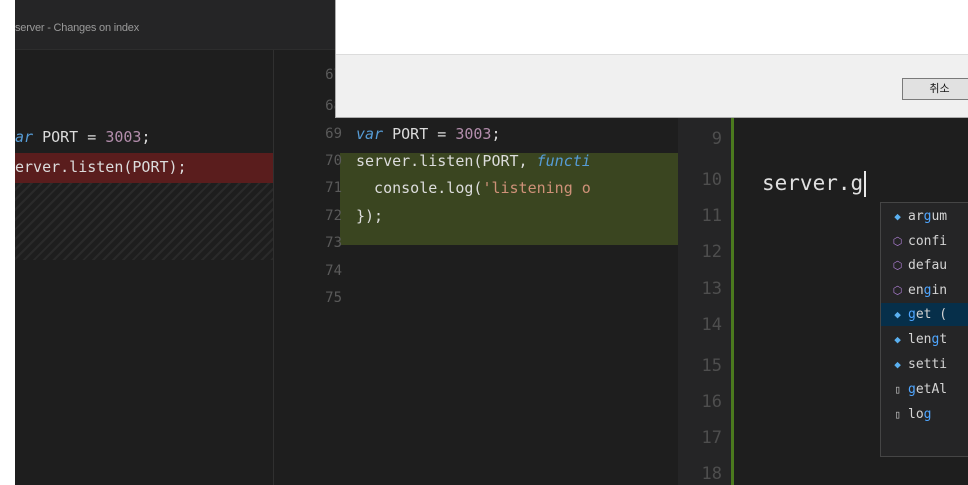  What do you see at coordinates (83, 137) in the screenshot?
I see `original-line-port: ar PORT = 3003;` at bounding box center [83, 137].